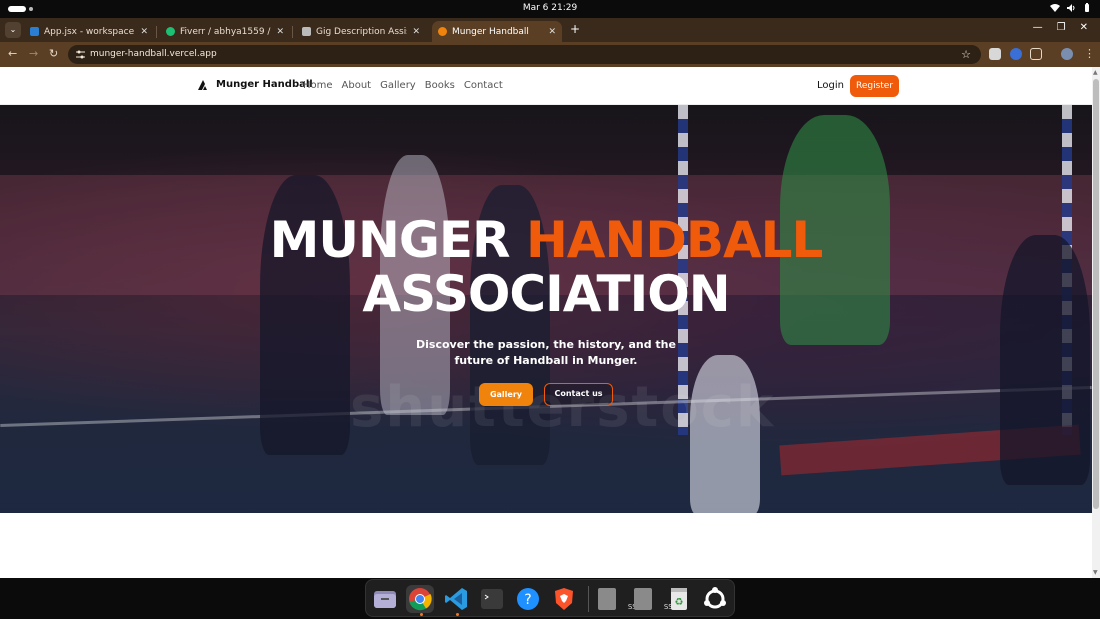 Image resolution: width=1100 pixels, height=619 pixels. I want to click on tab-title: Gig Description Assistant, so click(361, 31).